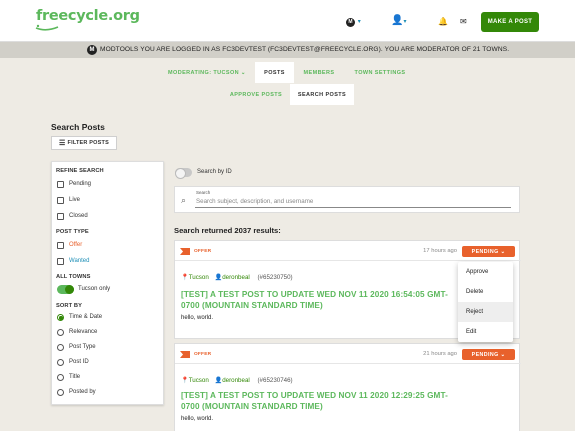  I want to click on sort-post-id-radio, so click(60, 362).